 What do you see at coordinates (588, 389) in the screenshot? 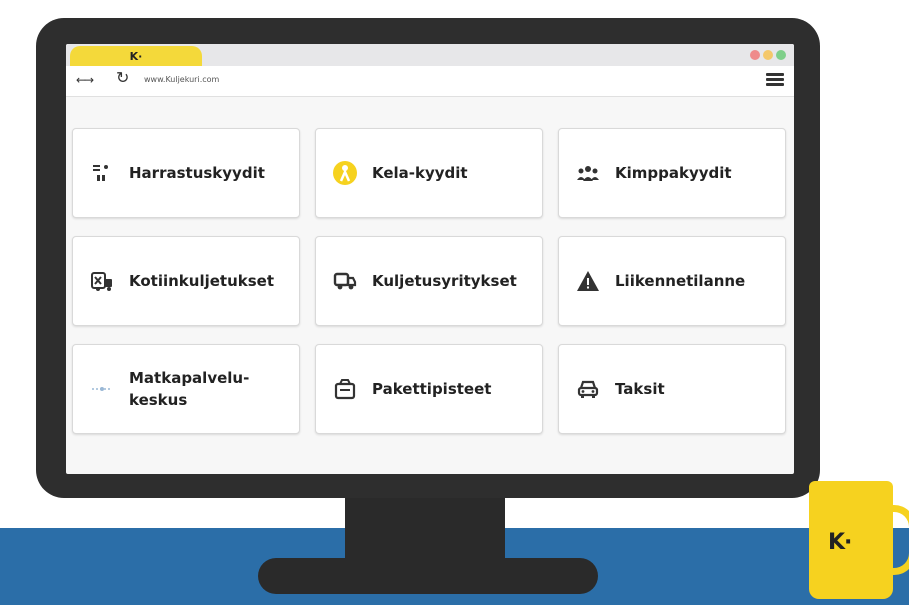
I see `taxi-icon` at bounding box center [588, 389].